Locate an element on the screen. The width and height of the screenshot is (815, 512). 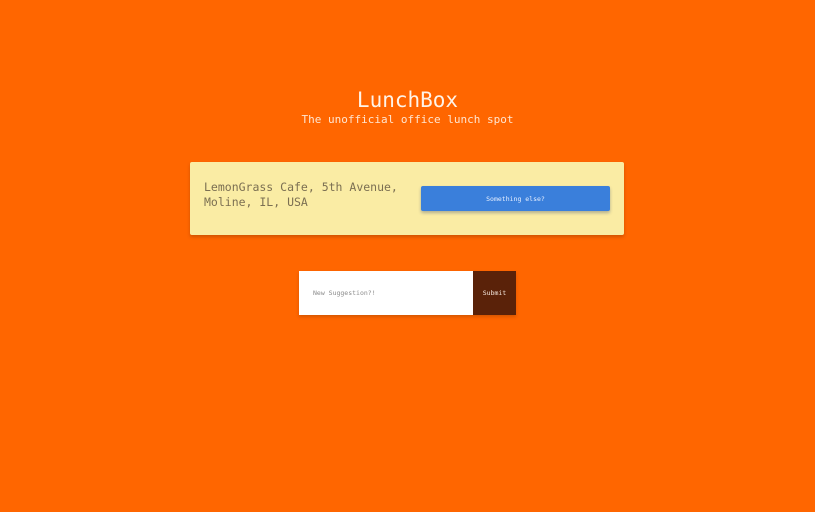
submit-button: Submit is located at coordinates (494, 293).